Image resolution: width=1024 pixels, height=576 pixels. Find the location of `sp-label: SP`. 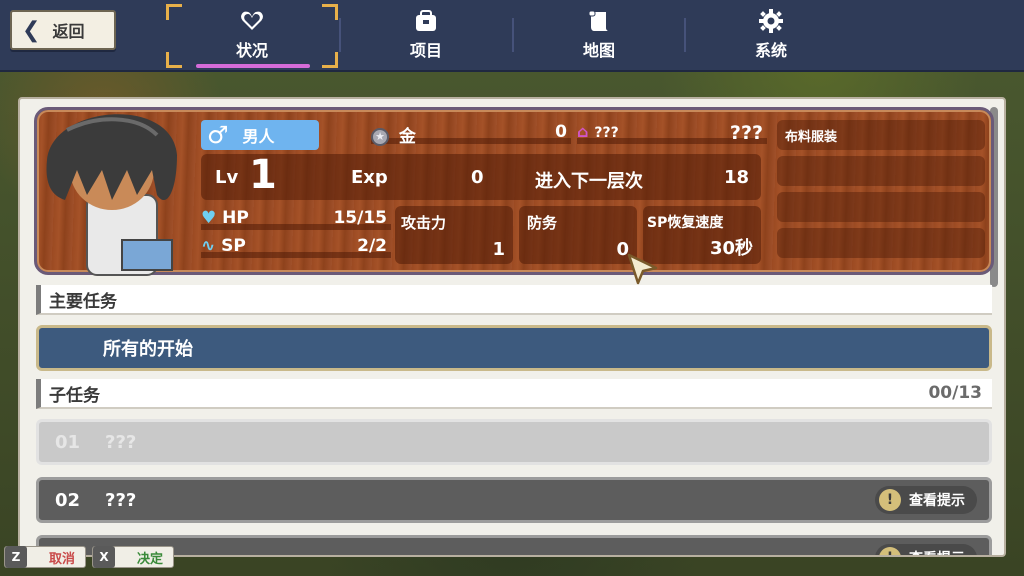

sp-label: SP is located at coordinates (233, 246).